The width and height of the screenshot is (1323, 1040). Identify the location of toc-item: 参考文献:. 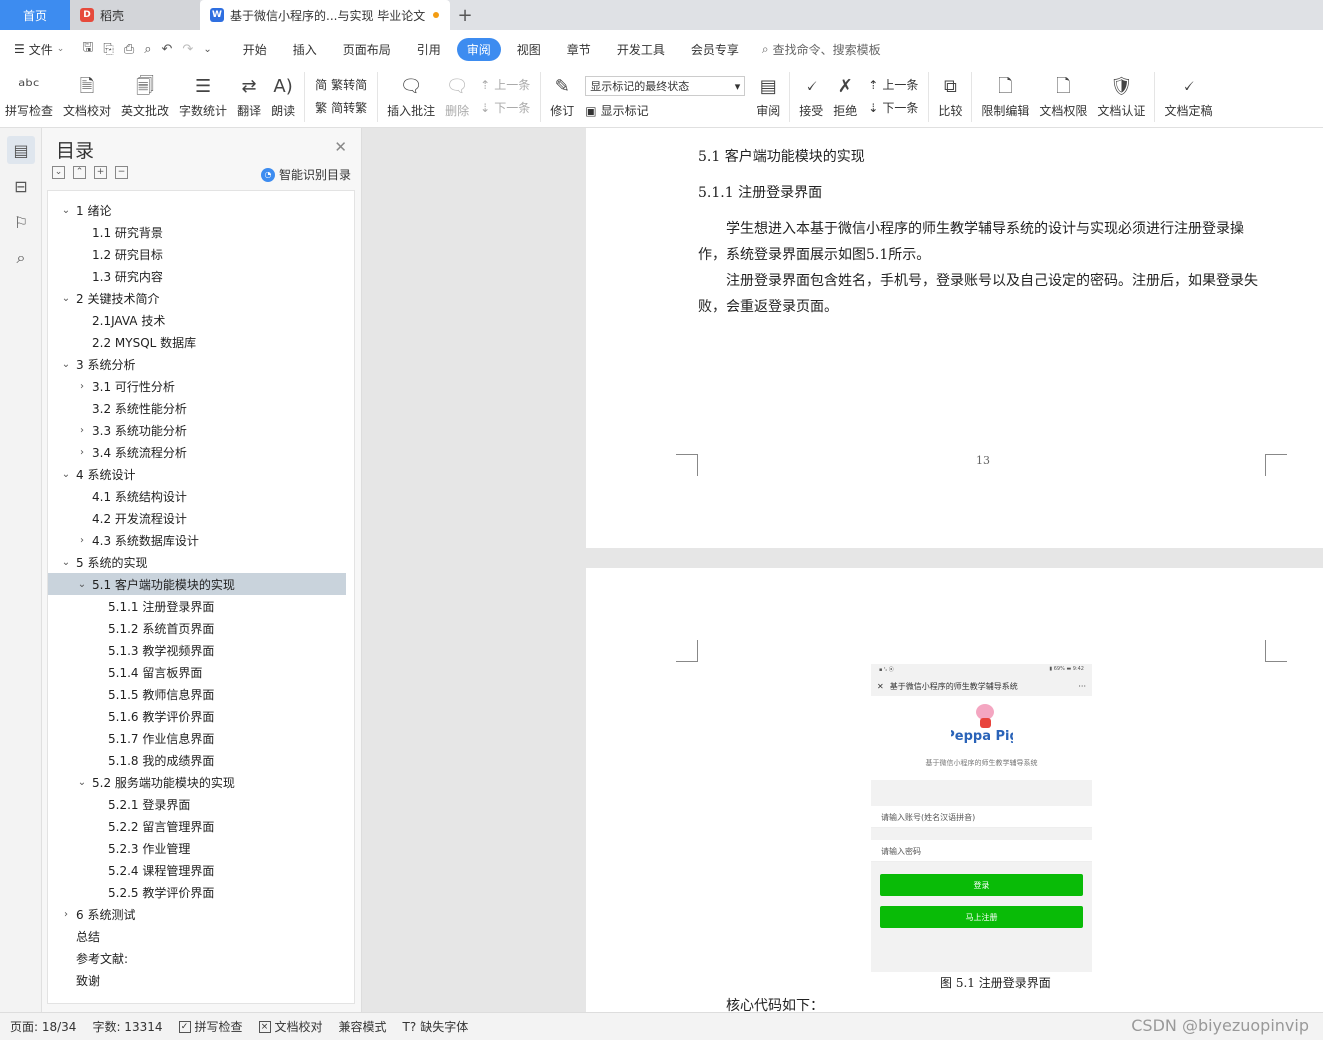
(201, 958).